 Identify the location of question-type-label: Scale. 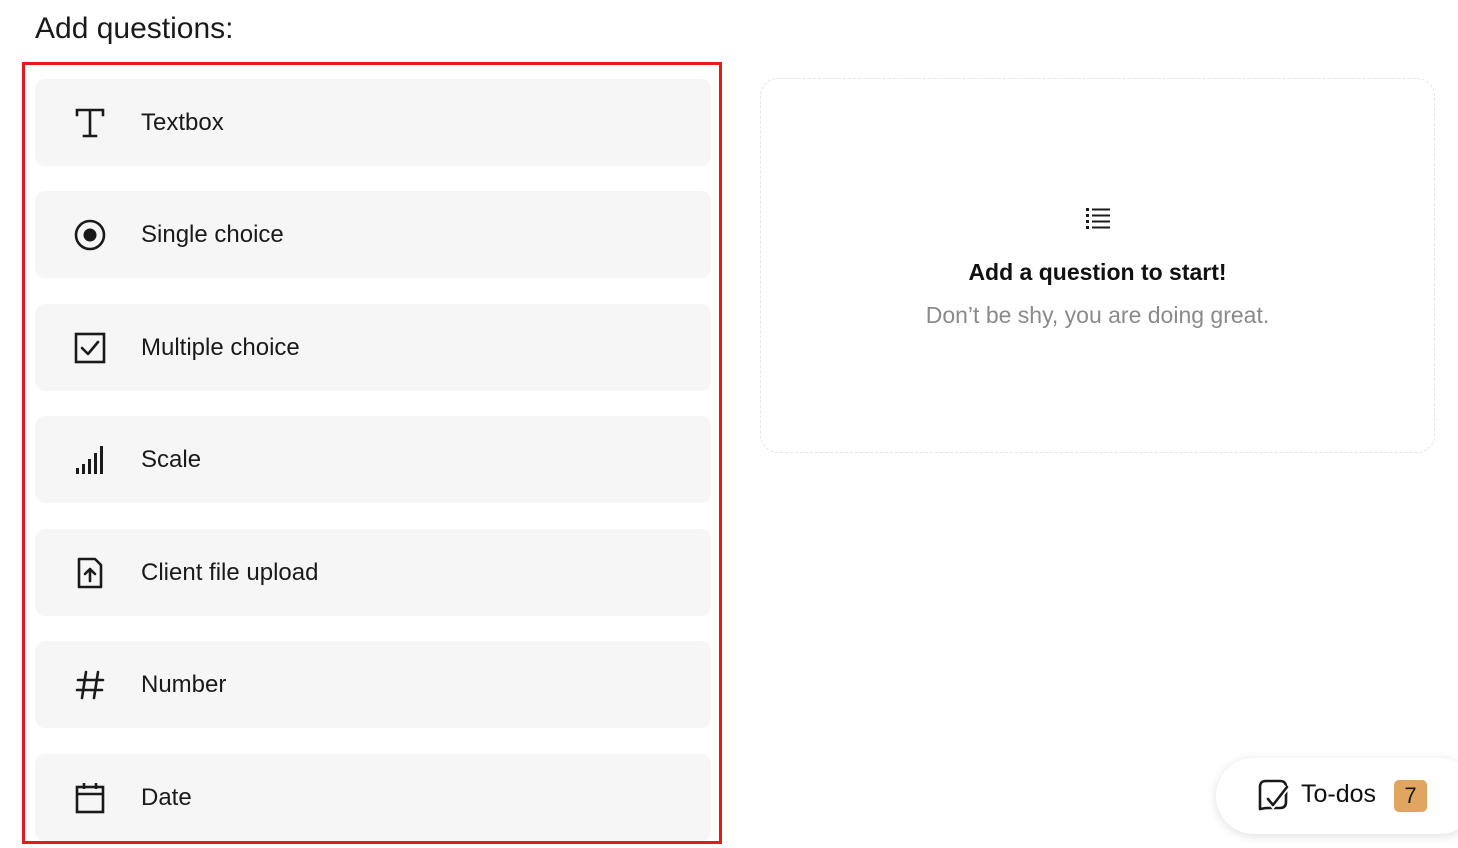
(171, 459).